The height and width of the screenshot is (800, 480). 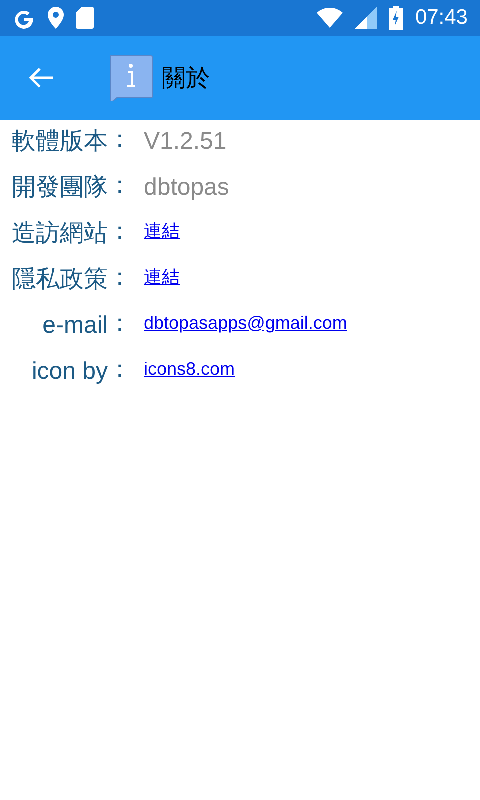 I want to click on field-value: dbtopas, so click(x=187, y=188).